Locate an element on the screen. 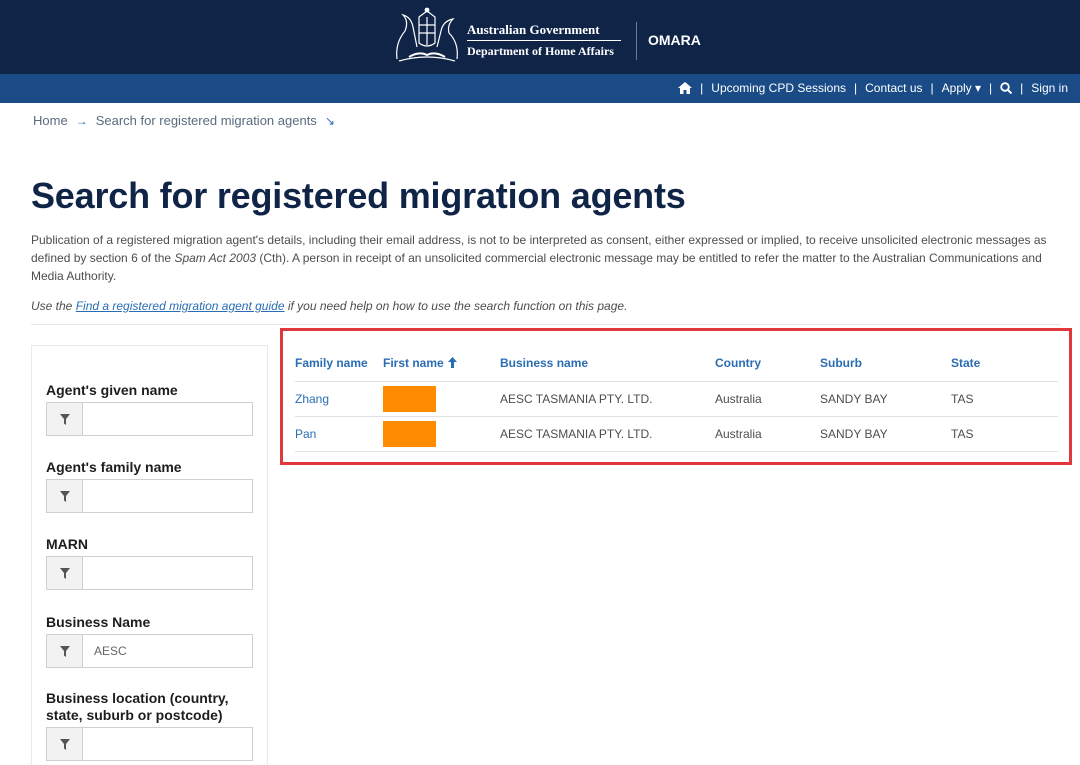  business-name-input is located at coordinates (168, 651).